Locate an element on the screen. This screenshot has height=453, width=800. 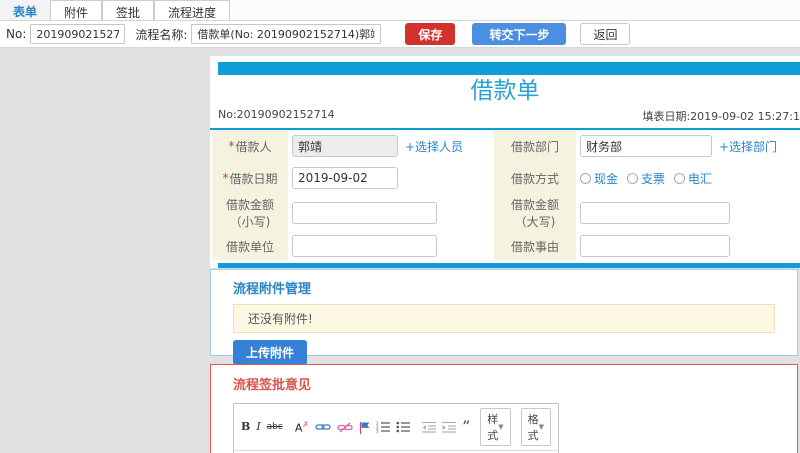
department-label: 借款部门 is located at coordinates (535, 146).